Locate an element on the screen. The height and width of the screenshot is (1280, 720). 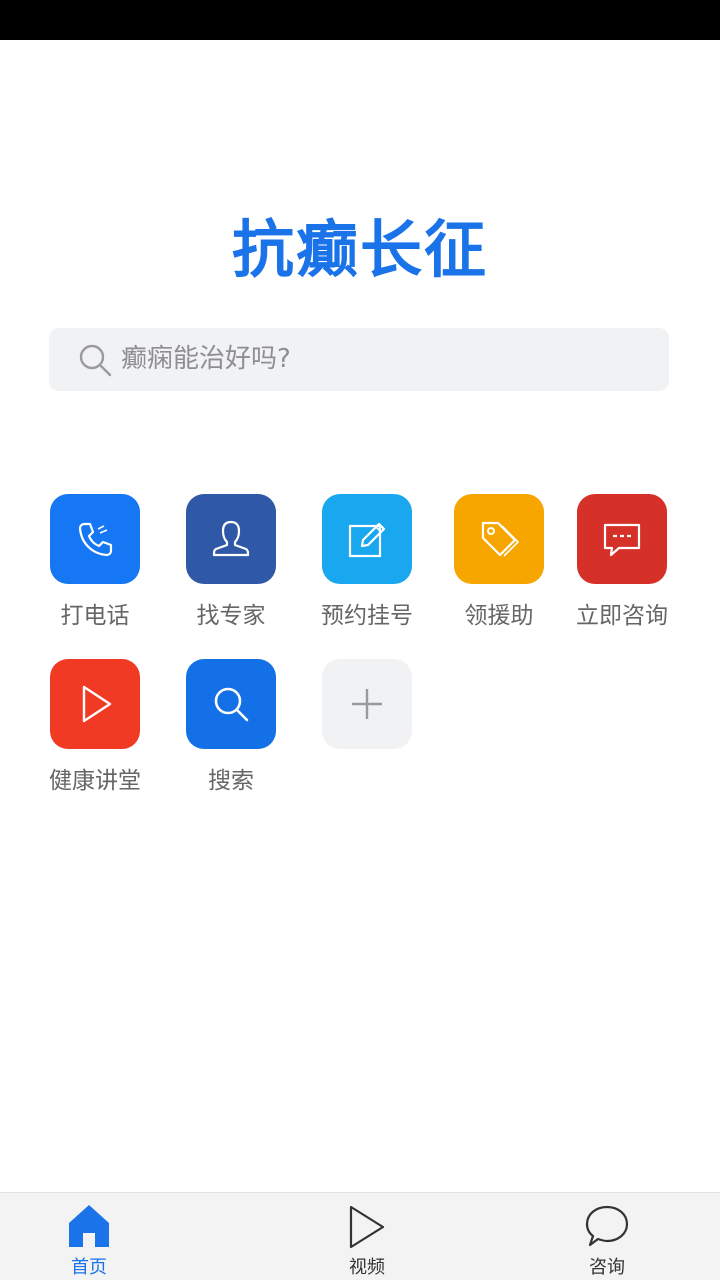
tab-consult: 咨询 is located at coordinates (607, 1236).